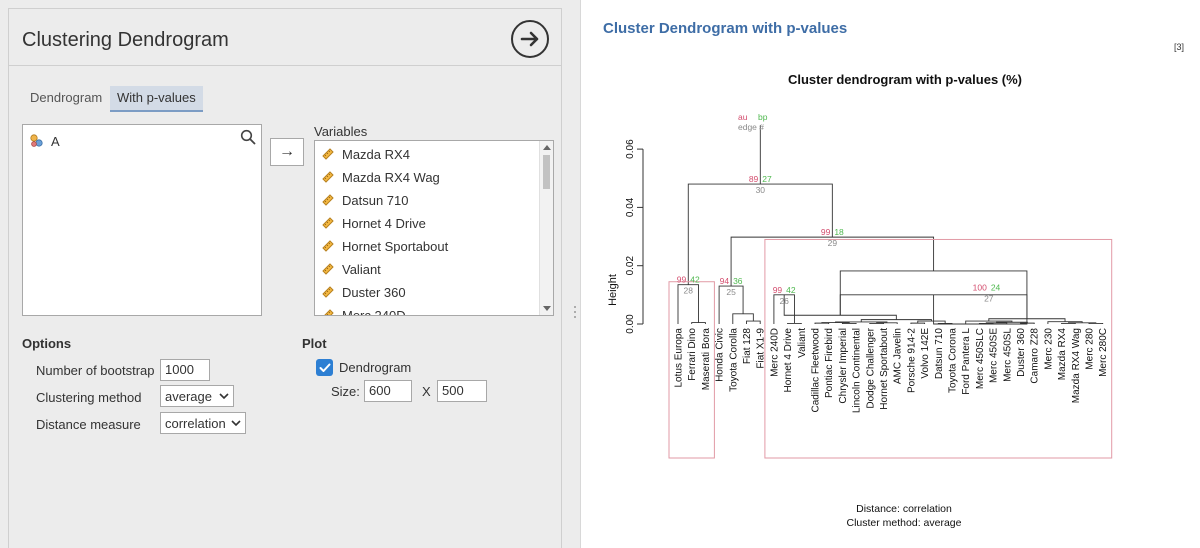 The height and width of the screenshot is (548, 1200). Describe the element at coordinates (829, 363) in the screenshot. I see `leaf-label: Pontiac Firebird` at that location.